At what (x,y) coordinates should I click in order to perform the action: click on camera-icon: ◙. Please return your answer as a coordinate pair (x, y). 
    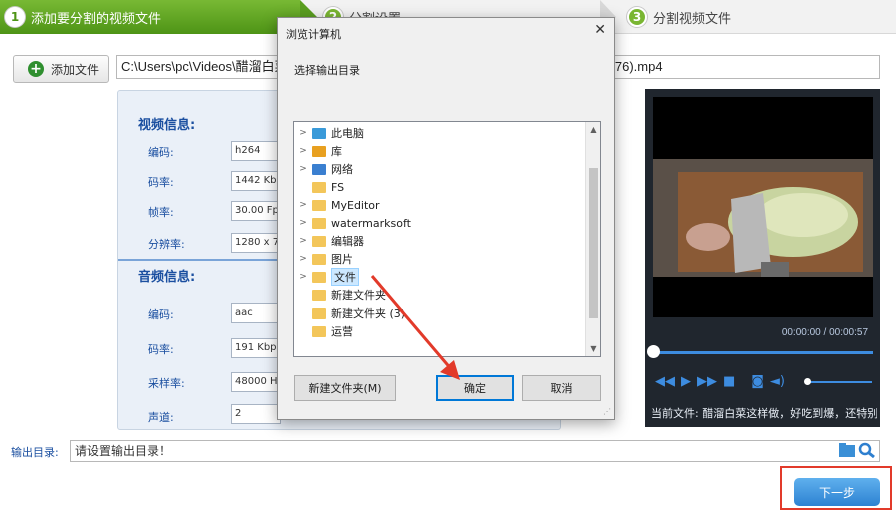
    Looking at the image, I should click on (757, 381).